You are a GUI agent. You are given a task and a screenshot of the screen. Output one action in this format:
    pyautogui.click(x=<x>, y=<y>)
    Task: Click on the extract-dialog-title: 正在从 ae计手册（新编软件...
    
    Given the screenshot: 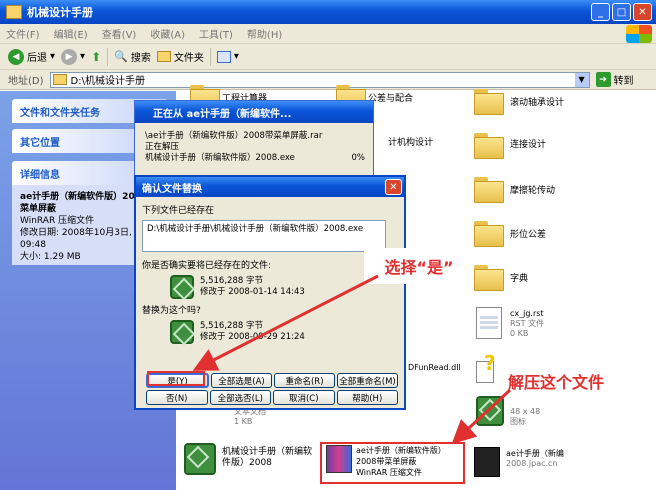 What is the action you would take?
    pyautogui.click(x=254, y=112)
    